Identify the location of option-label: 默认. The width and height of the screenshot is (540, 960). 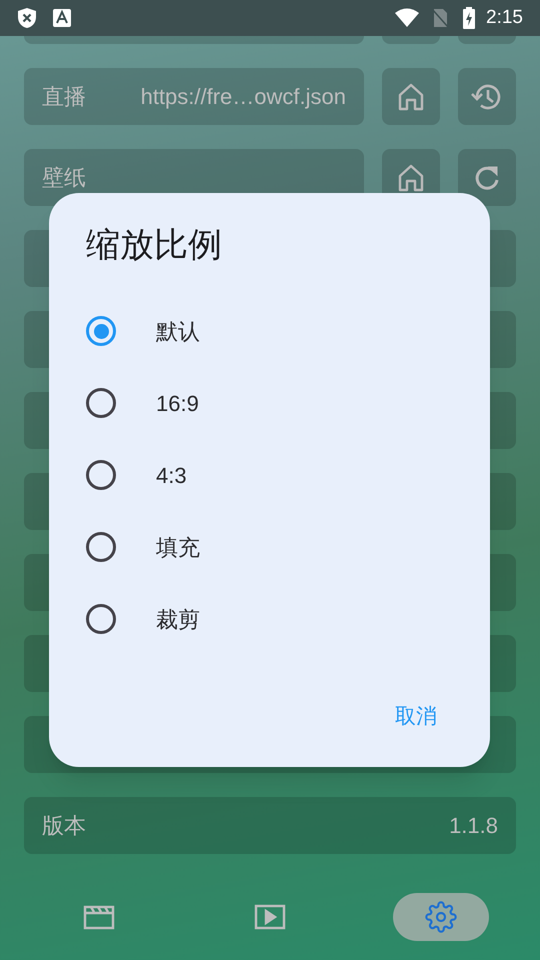
(178, 332).